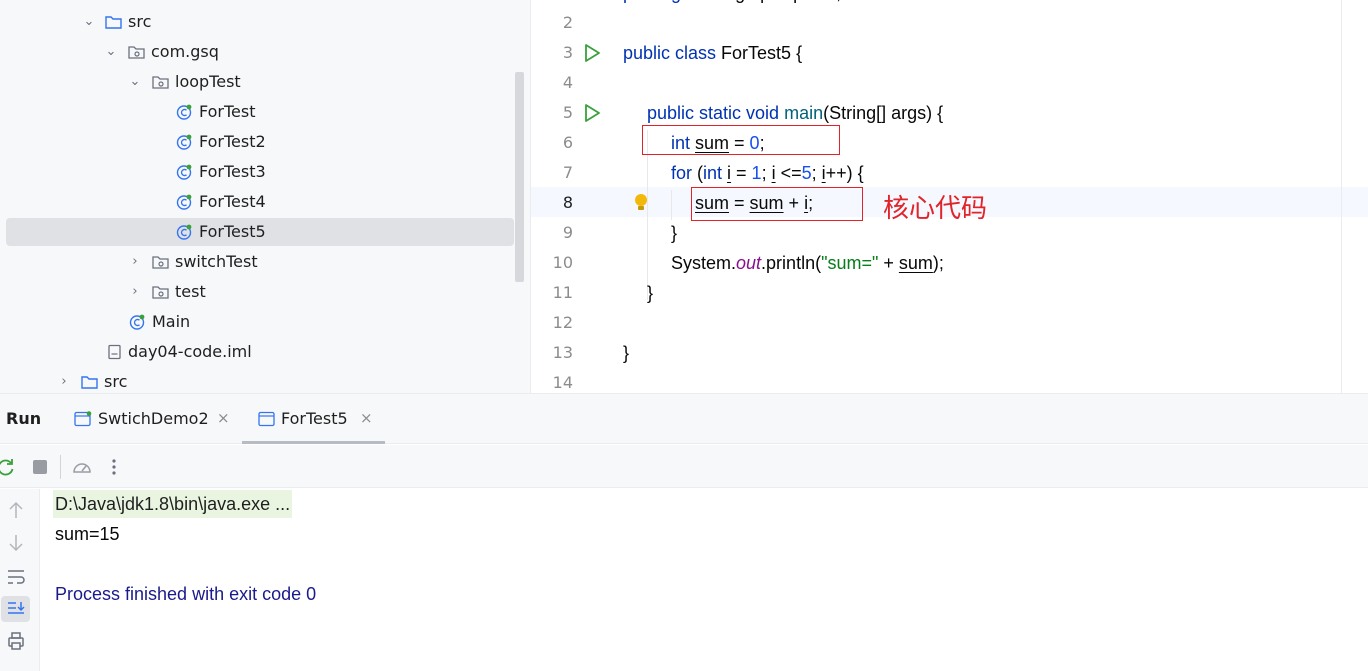  I want to click on indent-guide, so click(647, 215).